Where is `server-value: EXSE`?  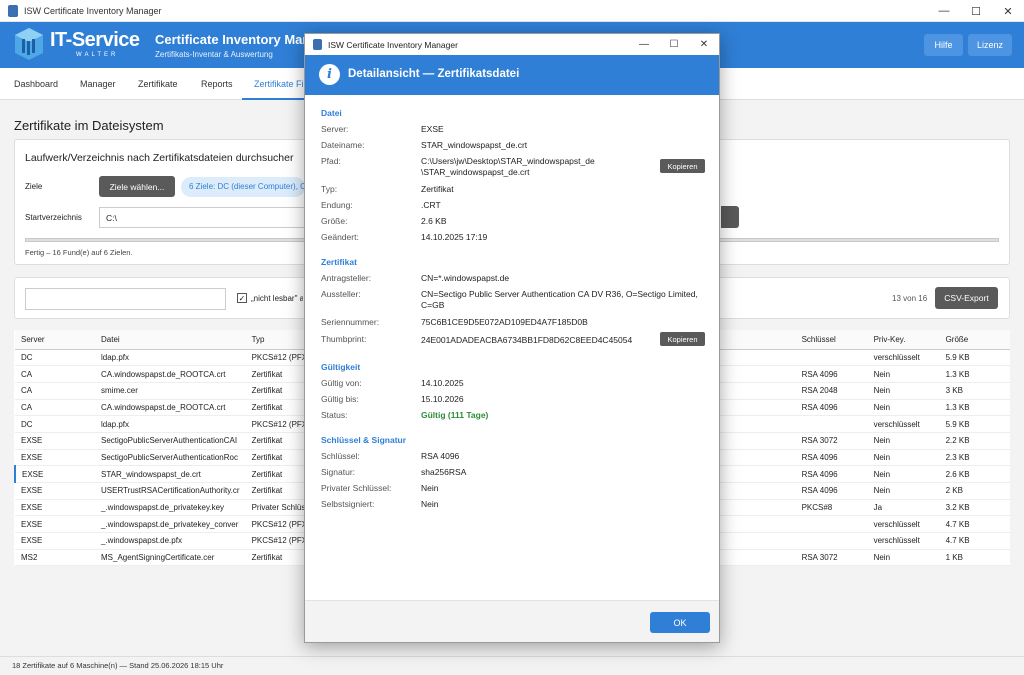
server-value: EXSE is located at coordinates (432, 129).